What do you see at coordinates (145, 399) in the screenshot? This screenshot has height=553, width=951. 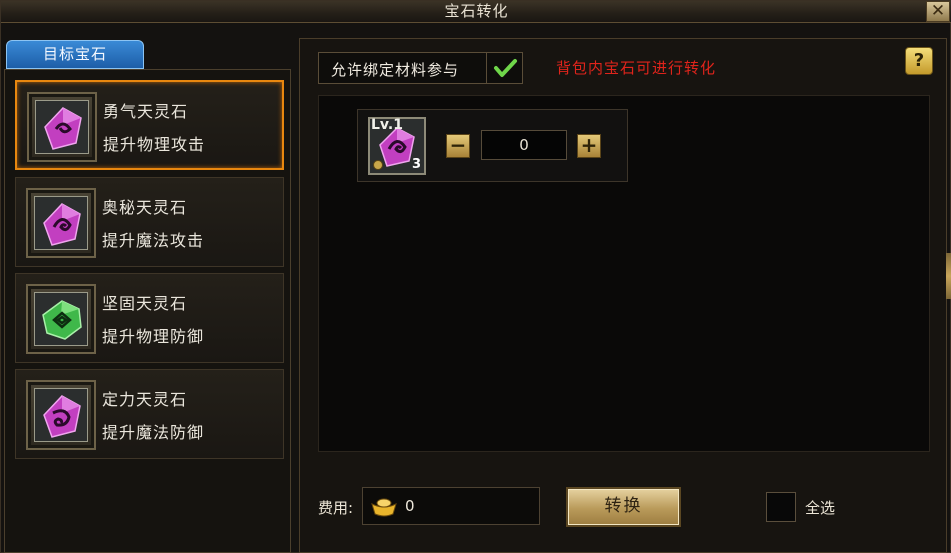 I see `gem-name: 定力天灵石` at bounding box center [145, 399].